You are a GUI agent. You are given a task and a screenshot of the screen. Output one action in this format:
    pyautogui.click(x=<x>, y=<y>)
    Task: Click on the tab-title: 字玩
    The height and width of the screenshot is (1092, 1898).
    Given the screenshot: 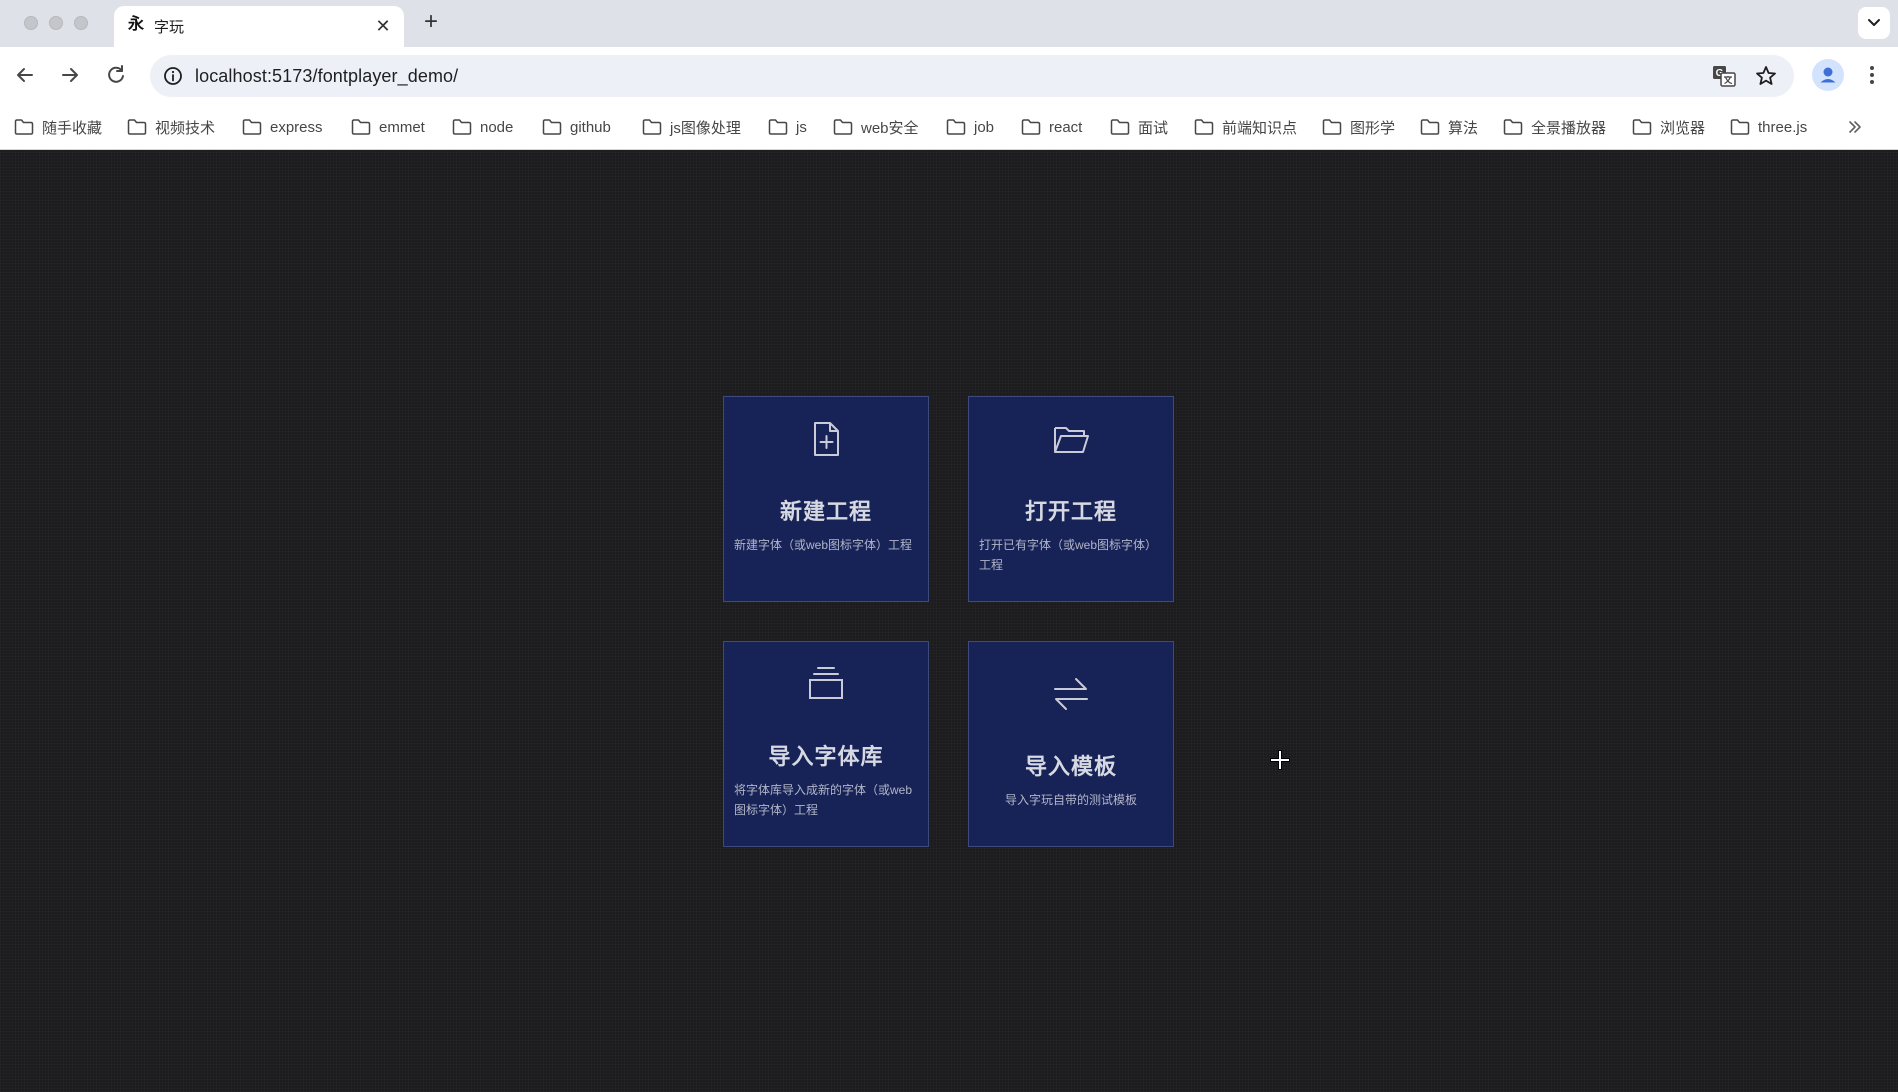 What is the action you would take?
    pyautogui.click(x=169, y=27)
    